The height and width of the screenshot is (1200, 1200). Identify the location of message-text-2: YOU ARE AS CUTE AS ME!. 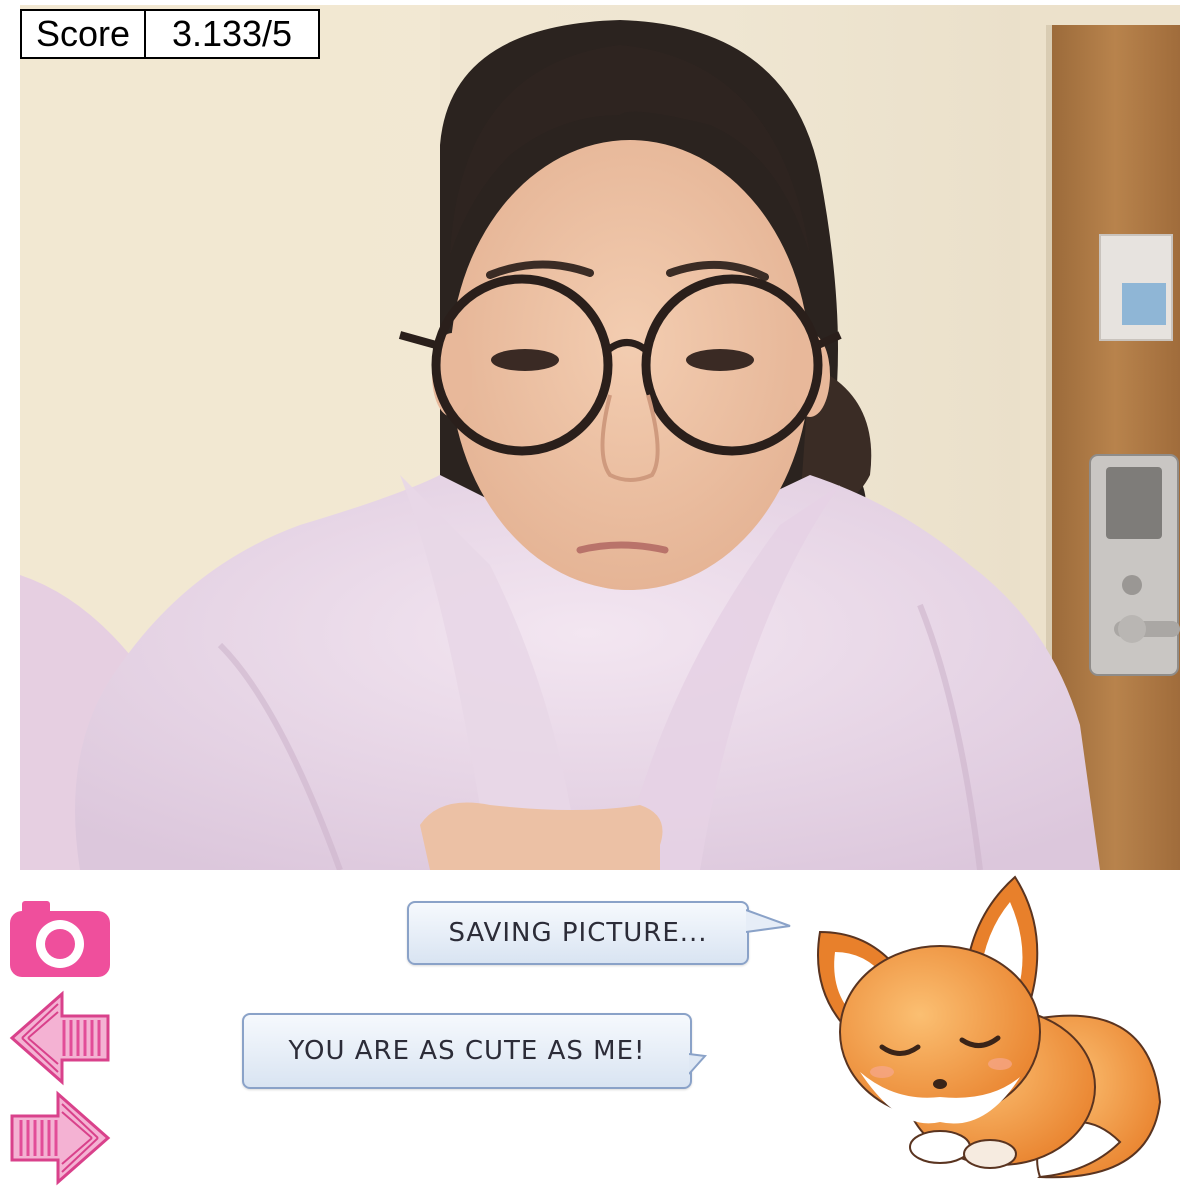
(467, 1051).